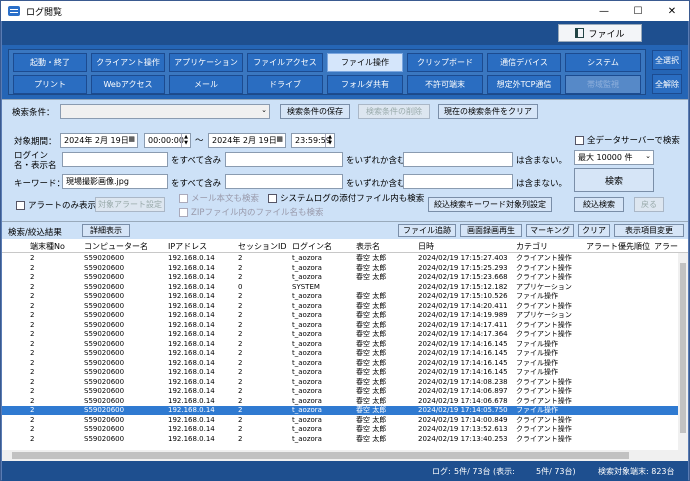 The image size is (690, 481). I want to click on category-button: 不許可端末, so click(445, 84).